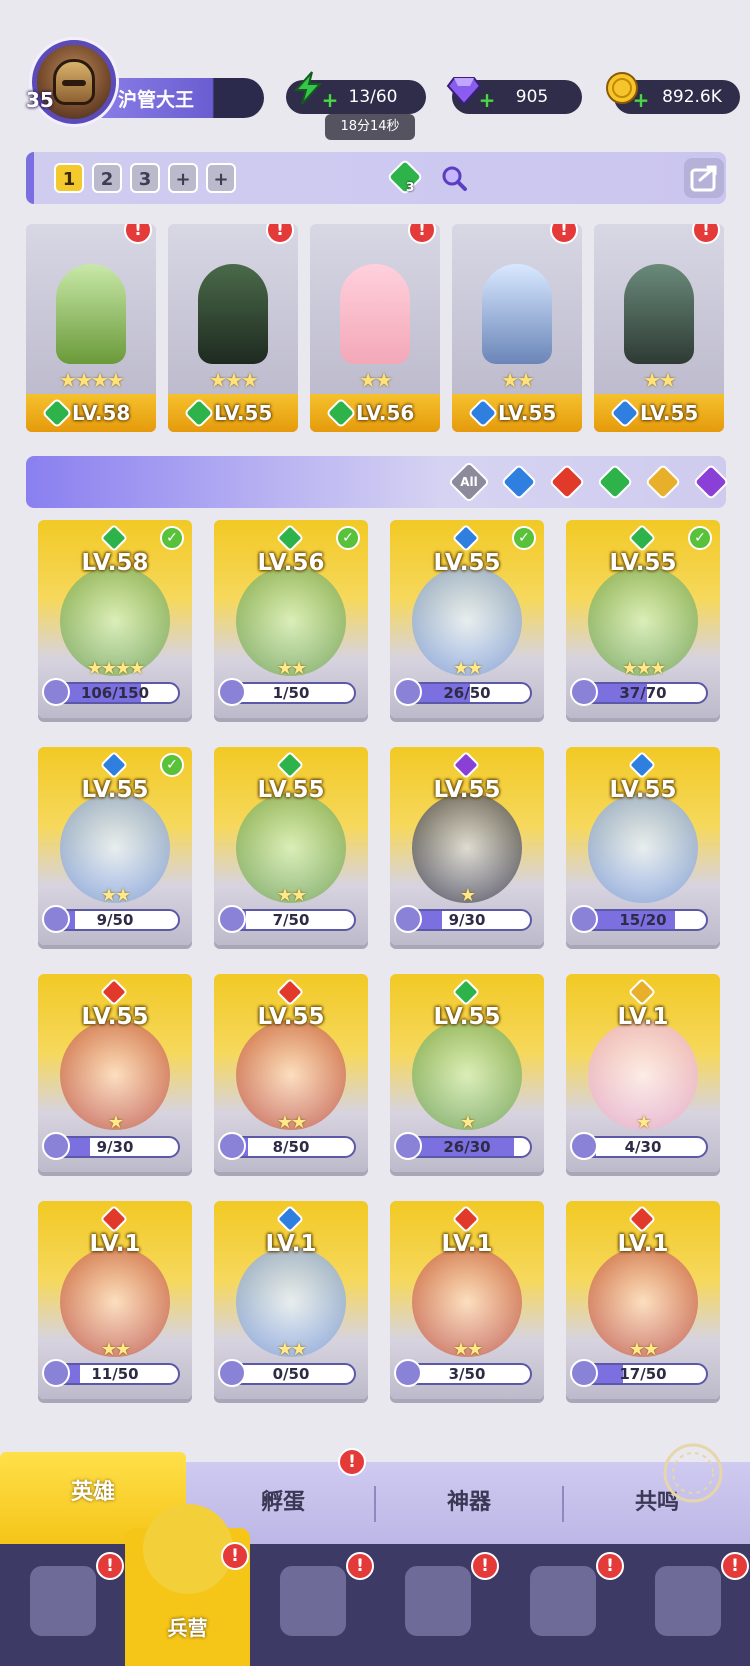  I want to click on team-tab-1: 1, so click(69, 178).